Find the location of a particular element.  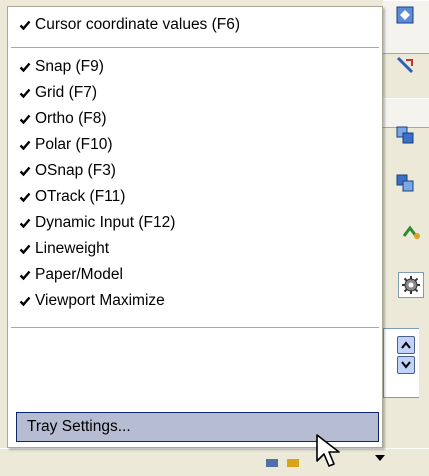

chevron-up-icon is located at coordinates (406, 345).